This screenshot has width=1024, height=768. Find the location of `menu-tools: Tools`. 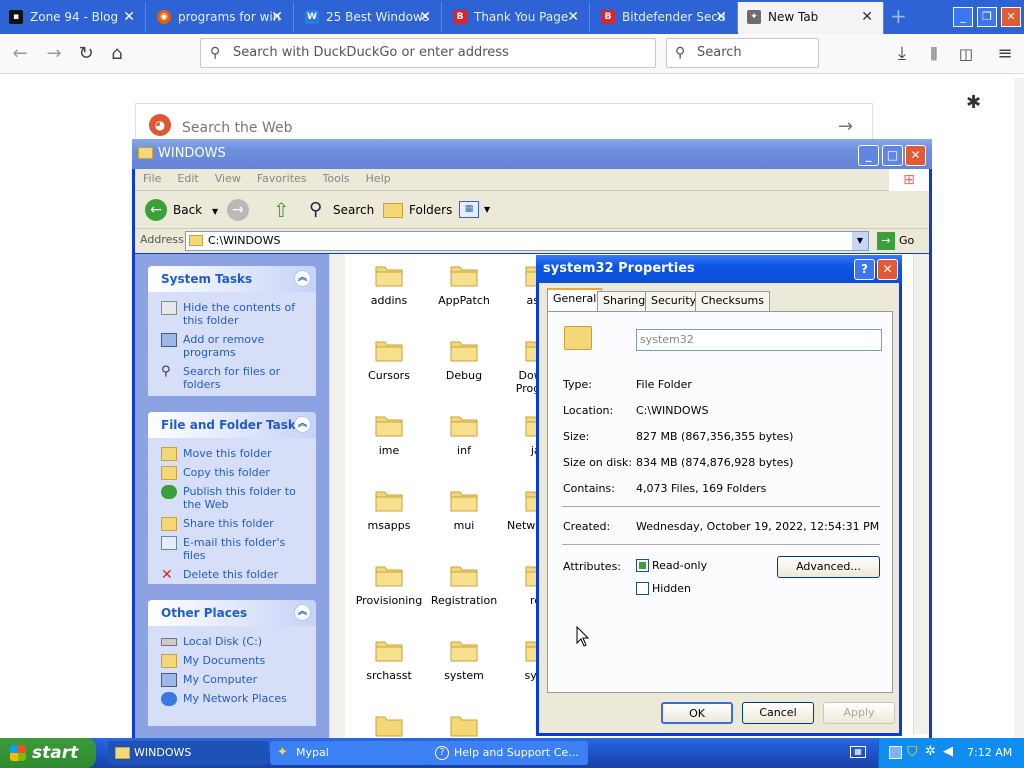

menu-tools: Tools is located at coordinates (336, 179).